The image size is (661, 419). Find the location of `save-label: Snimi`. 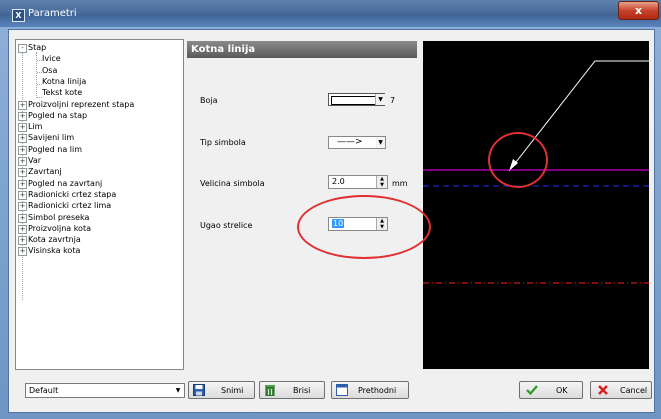

save-label: Snimi is located at coordinates (232, 390).